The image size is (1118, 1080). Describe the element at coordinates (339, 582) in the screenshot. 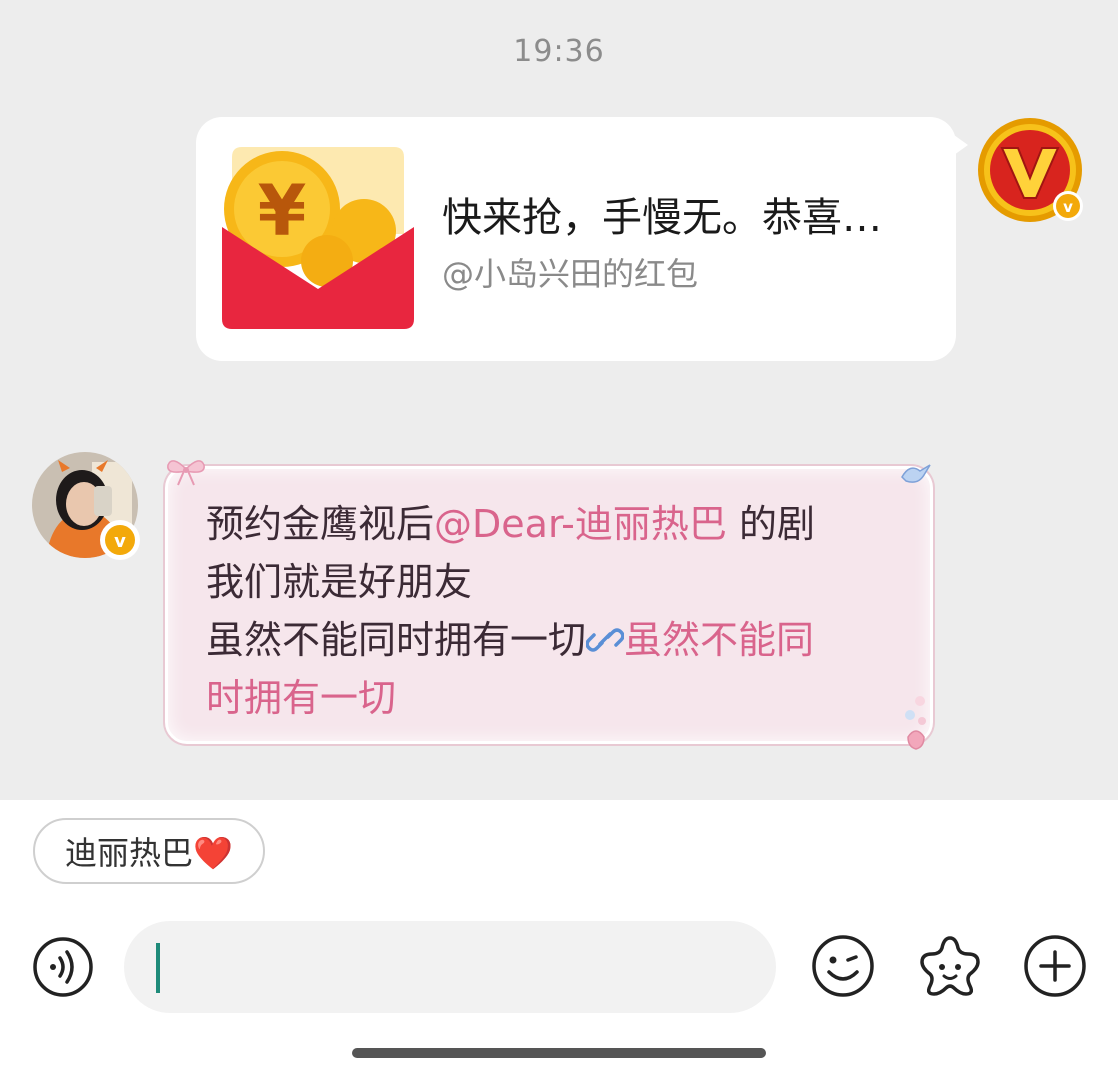

I see `message-line-2: 我们就是好朋友` at that location.